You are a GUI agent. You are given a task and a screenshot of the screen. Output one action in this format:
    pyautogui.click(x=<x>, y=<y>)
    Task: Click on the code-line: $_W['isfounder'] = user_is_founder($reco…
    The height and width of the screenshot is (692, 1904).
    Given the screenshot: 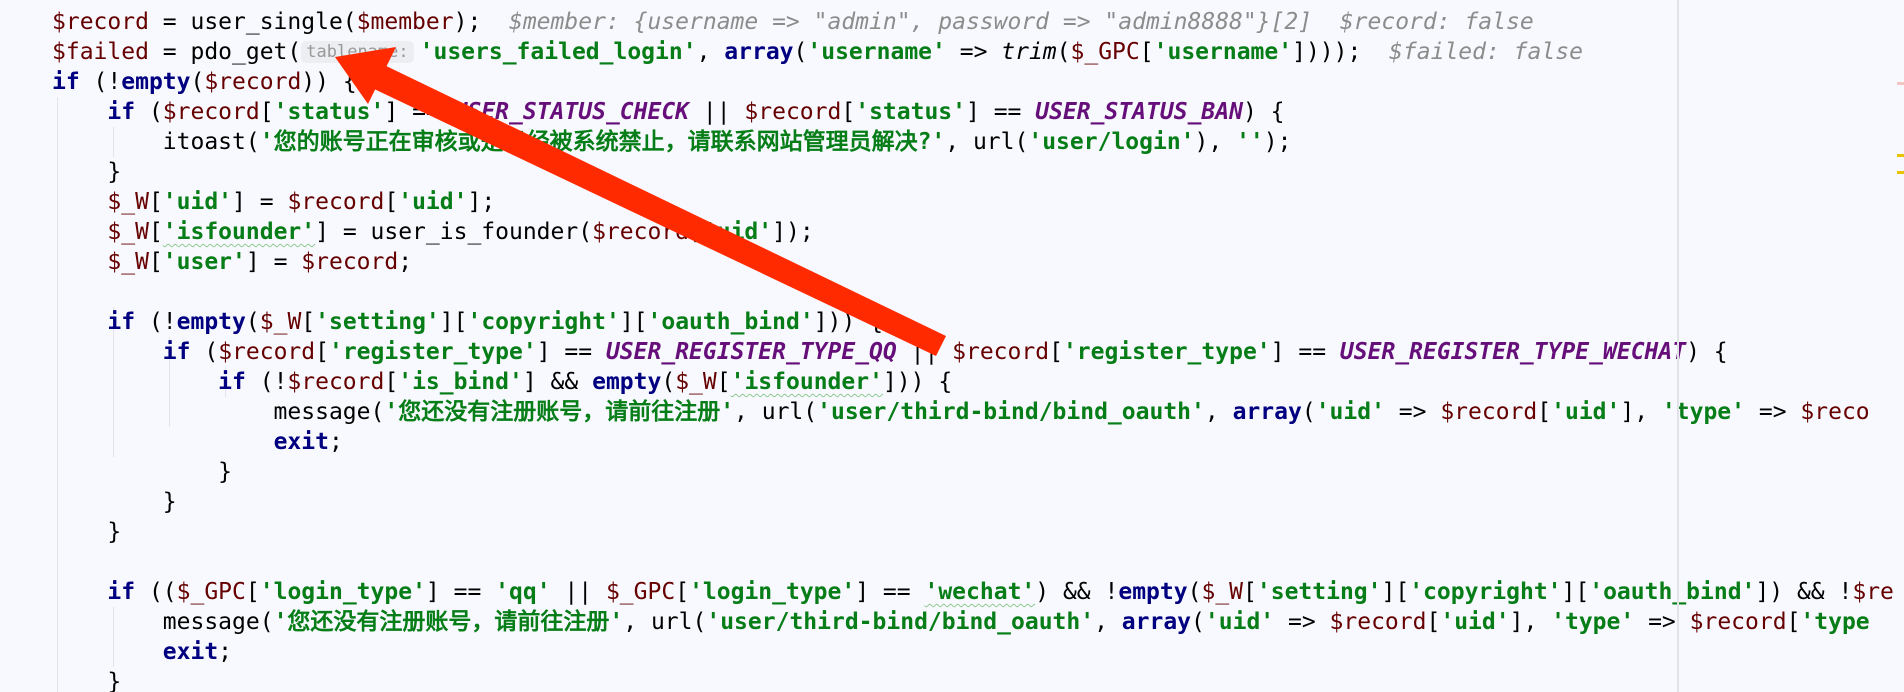 What is the action you would take?
    pyautogui.click(x=973, y=232)
    